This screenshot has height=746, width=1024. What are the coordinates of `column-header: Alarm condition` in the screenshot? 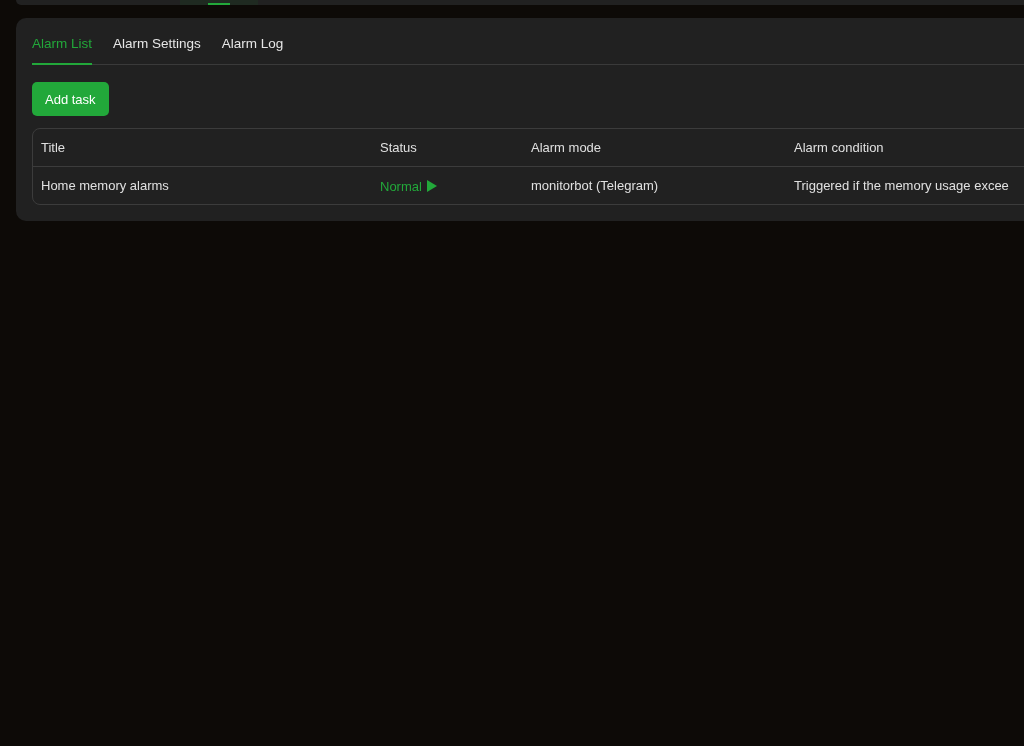 It's located at (839, 147).